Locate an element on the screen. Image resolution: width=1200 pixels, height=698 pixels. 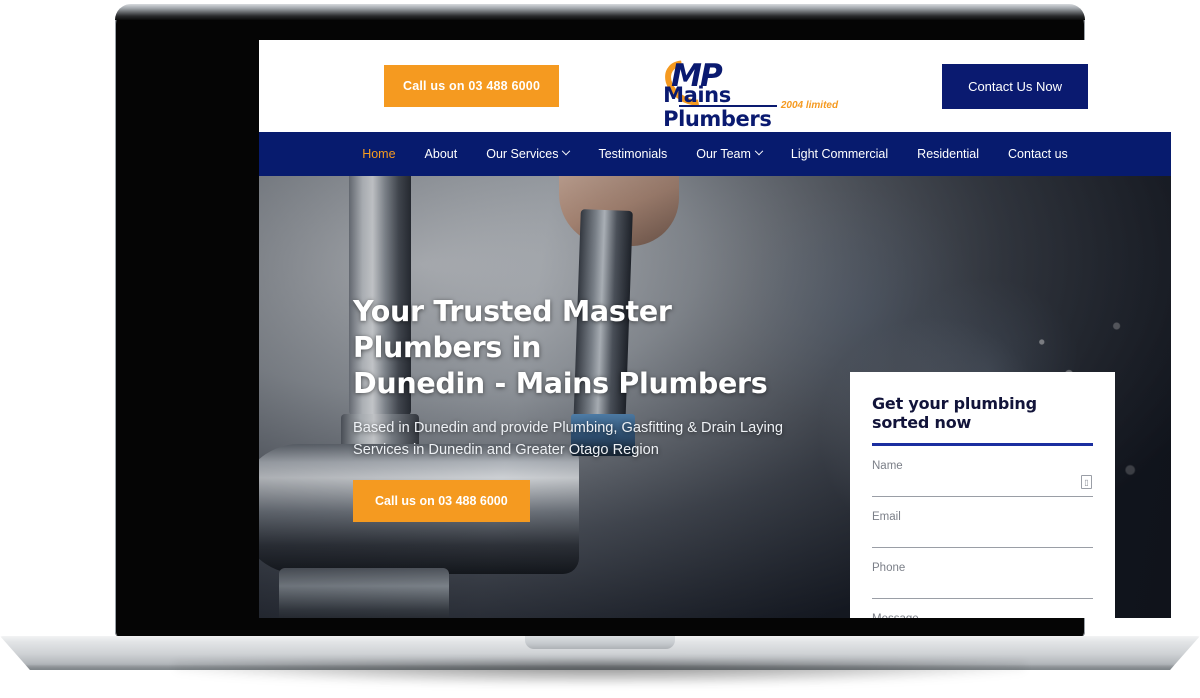
contact-card-icon: ▯ is located at coordinates (1086, 482).